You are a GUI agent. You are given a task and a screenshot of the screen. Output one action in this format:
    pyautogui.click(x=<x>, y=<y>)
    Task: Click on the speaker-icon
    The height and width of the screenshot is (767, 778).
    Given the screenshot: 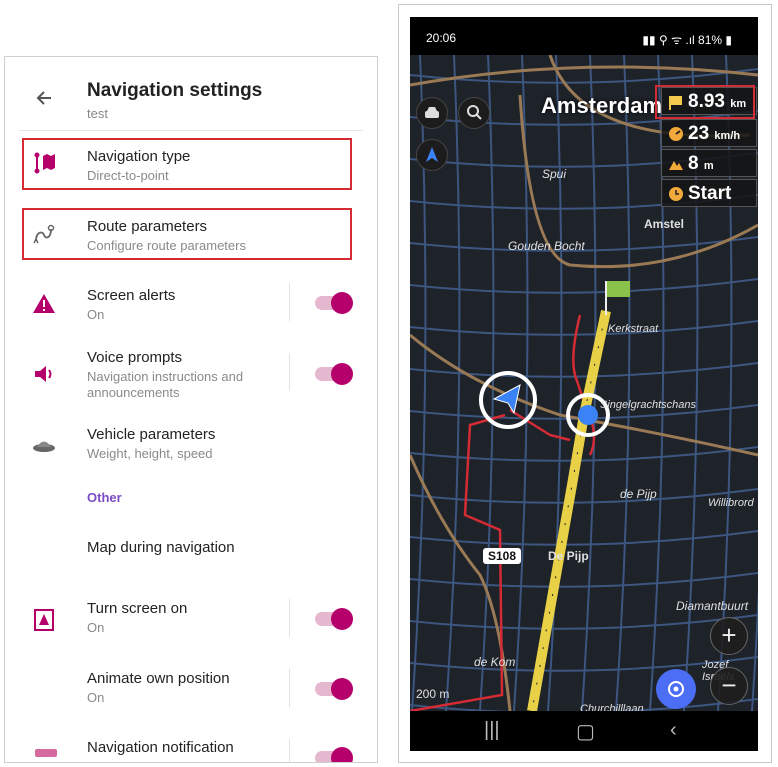 What is the action you would take?
    pyautogui.click(x=43, y=374)
    